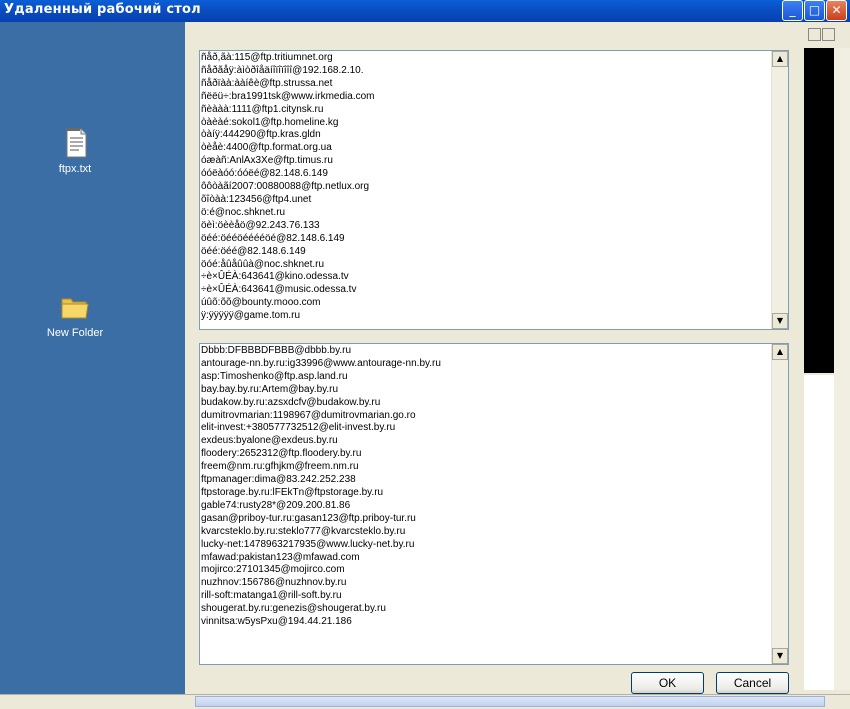  I want to click on minimize-icon, so click(814, 34).